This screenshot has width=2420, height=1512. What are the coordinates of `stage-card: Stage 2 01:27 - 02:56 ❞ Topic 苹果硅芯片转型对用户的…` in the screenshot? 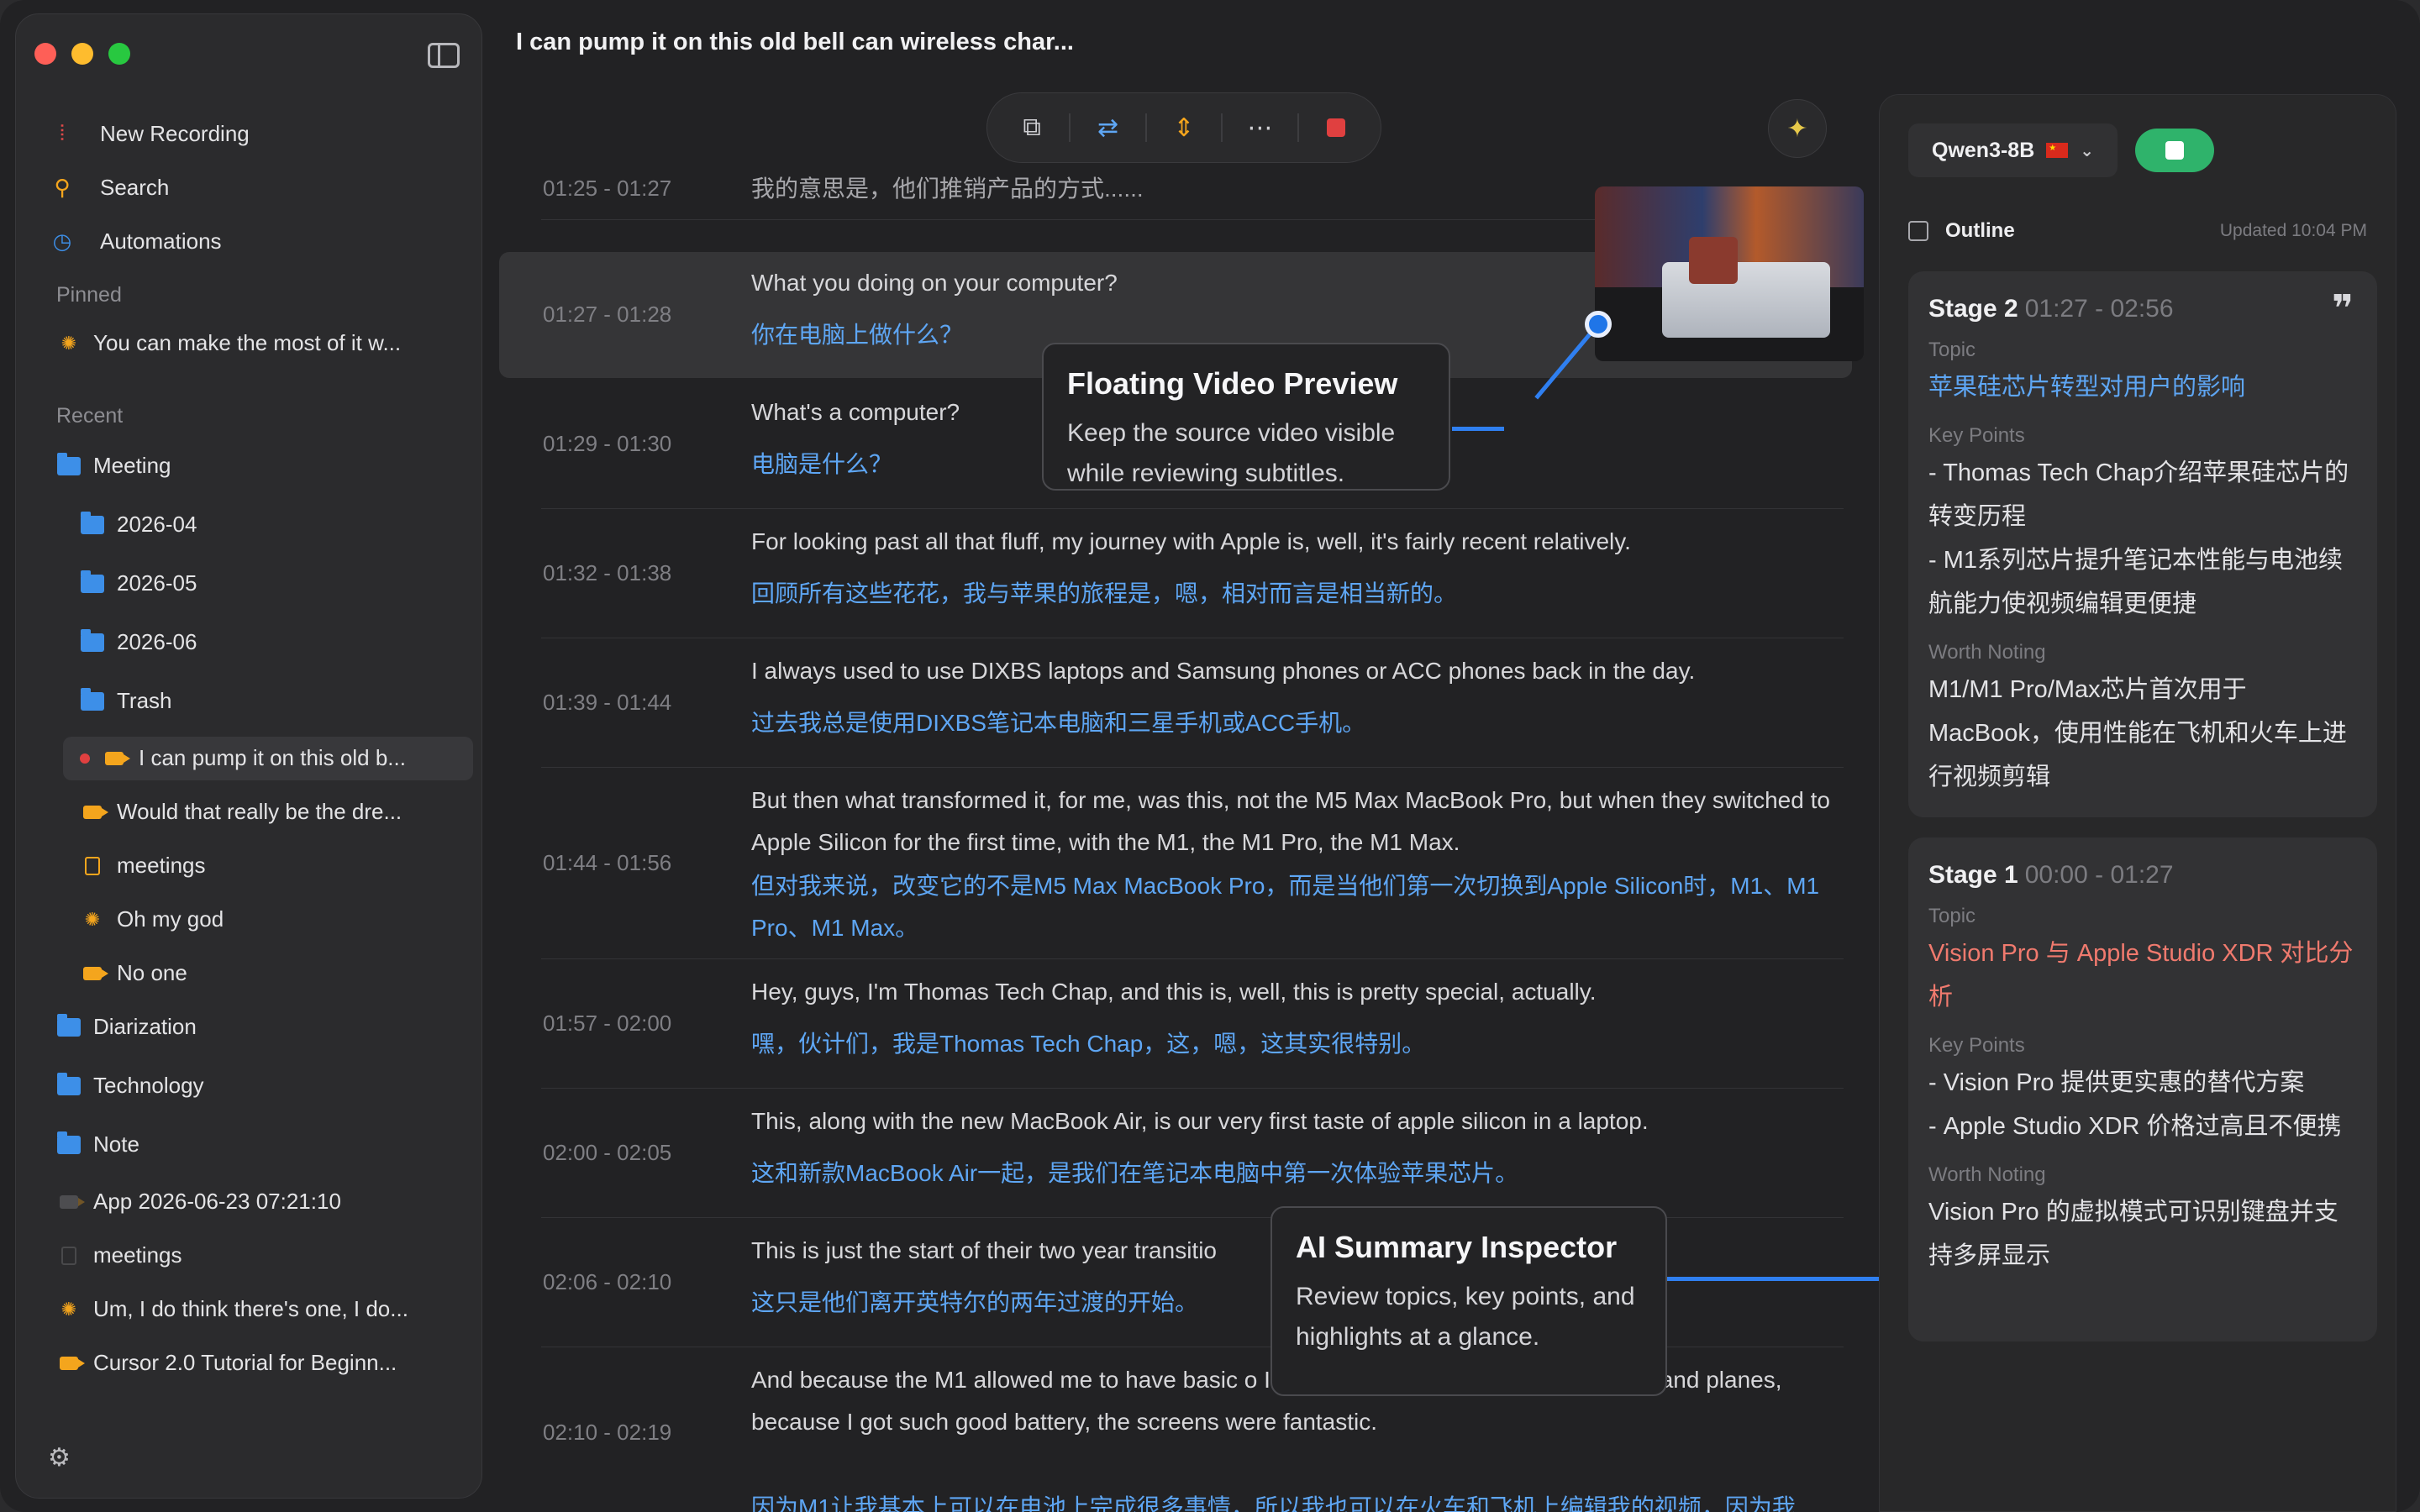 It's located at (2143, 544).